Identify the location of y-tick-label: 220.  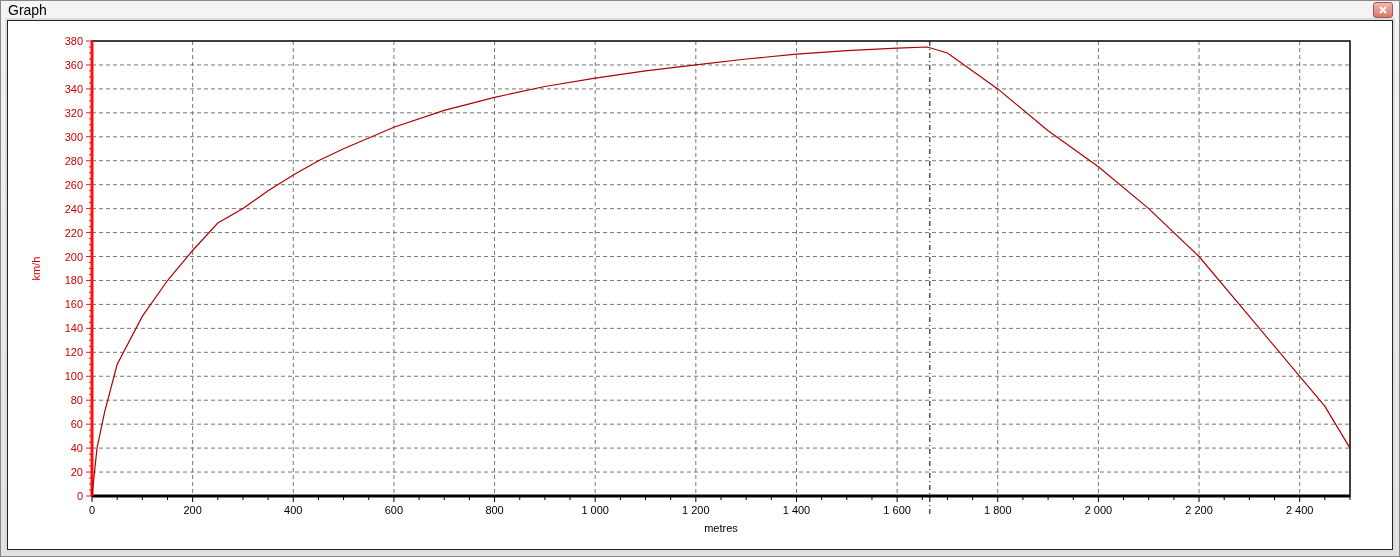
(73, 232).